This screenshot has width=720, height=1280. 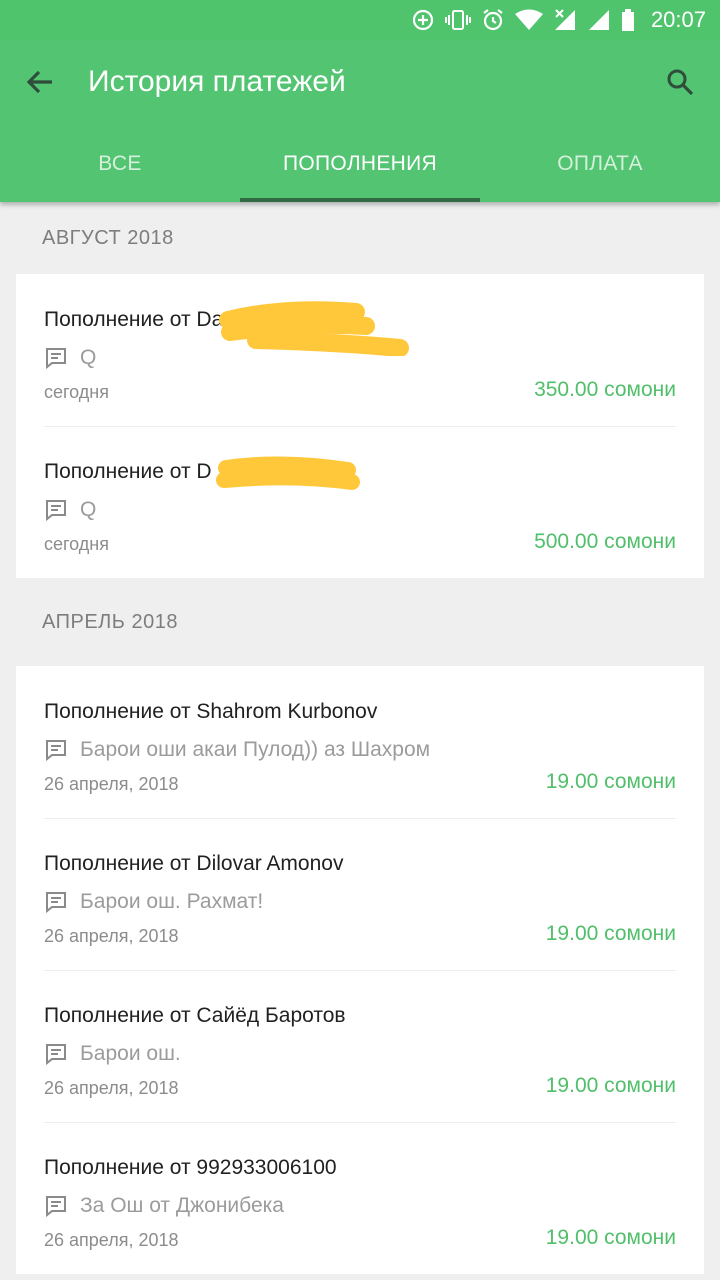 What do you see at coordinates (423, 20) in the screenshot?
I see `data-saver-icon` at bounding box center [423, 20].